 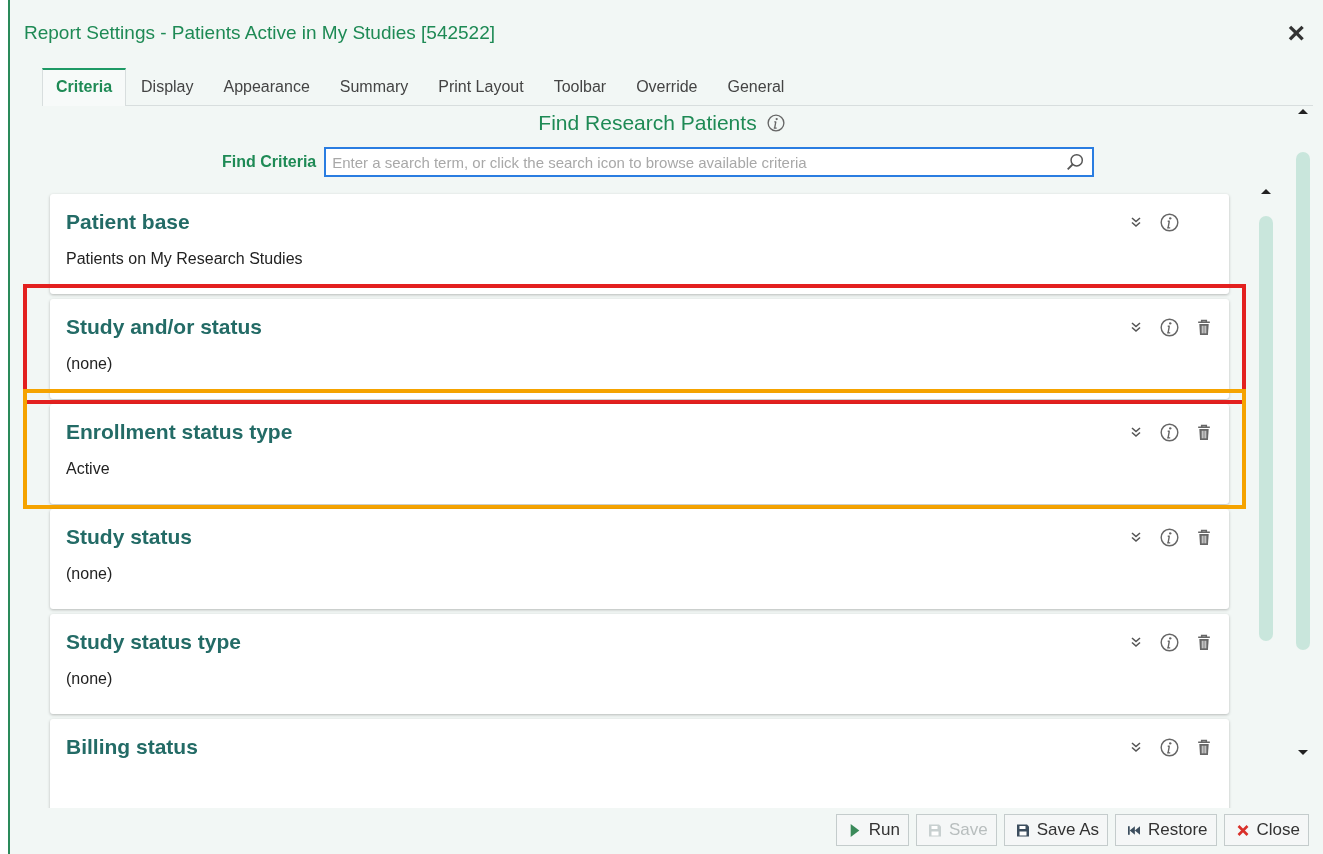 What do you see at coordinates (756, 87) in the screenshot?
I see `tab: General` at bounding box center [756, 87].